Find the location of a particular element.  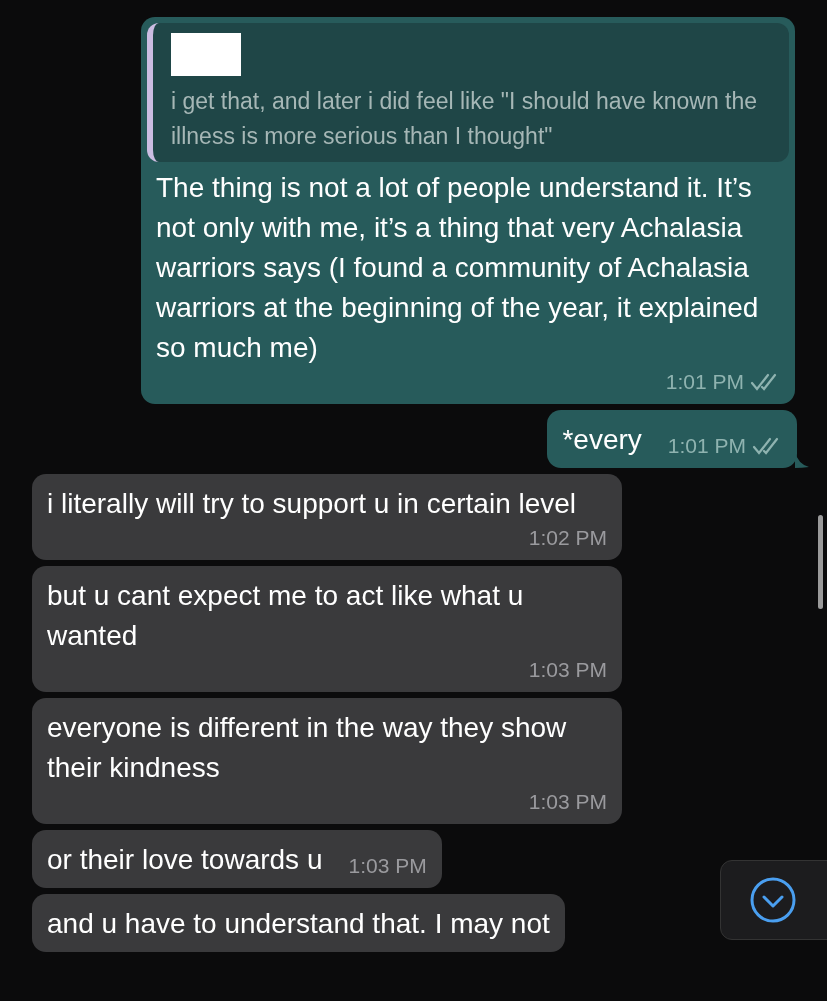

message-text: everyone is different in the way they show their kindness is located at coordinates (307, 748).